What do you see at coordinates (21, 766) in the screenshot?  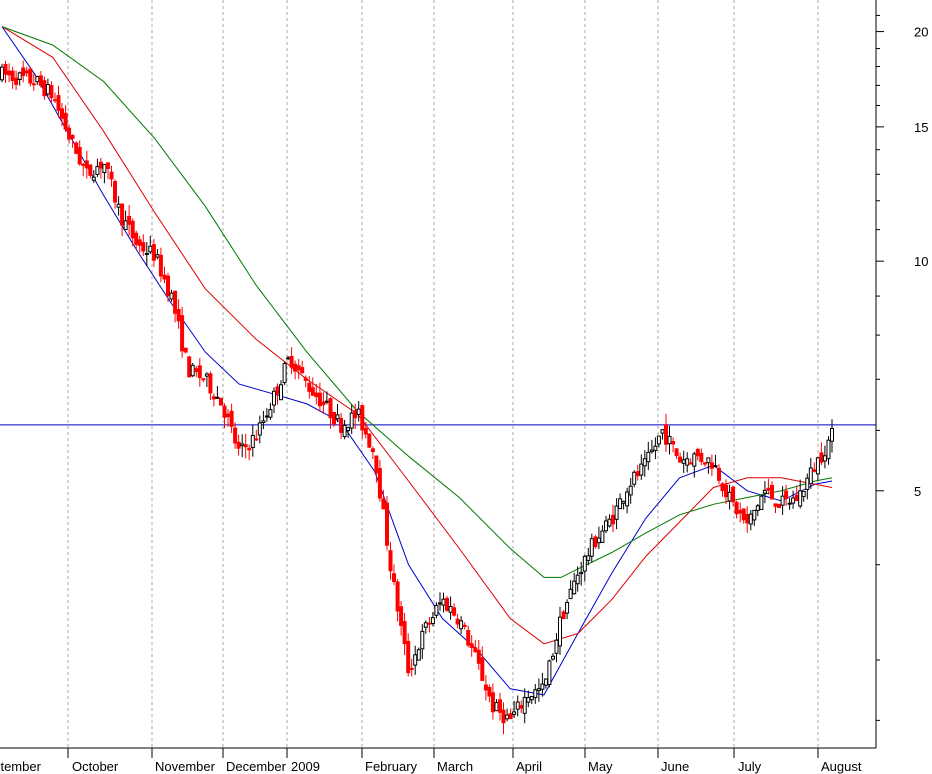 I see `x-tick-label: eptember` at bounding box center [21, 766].